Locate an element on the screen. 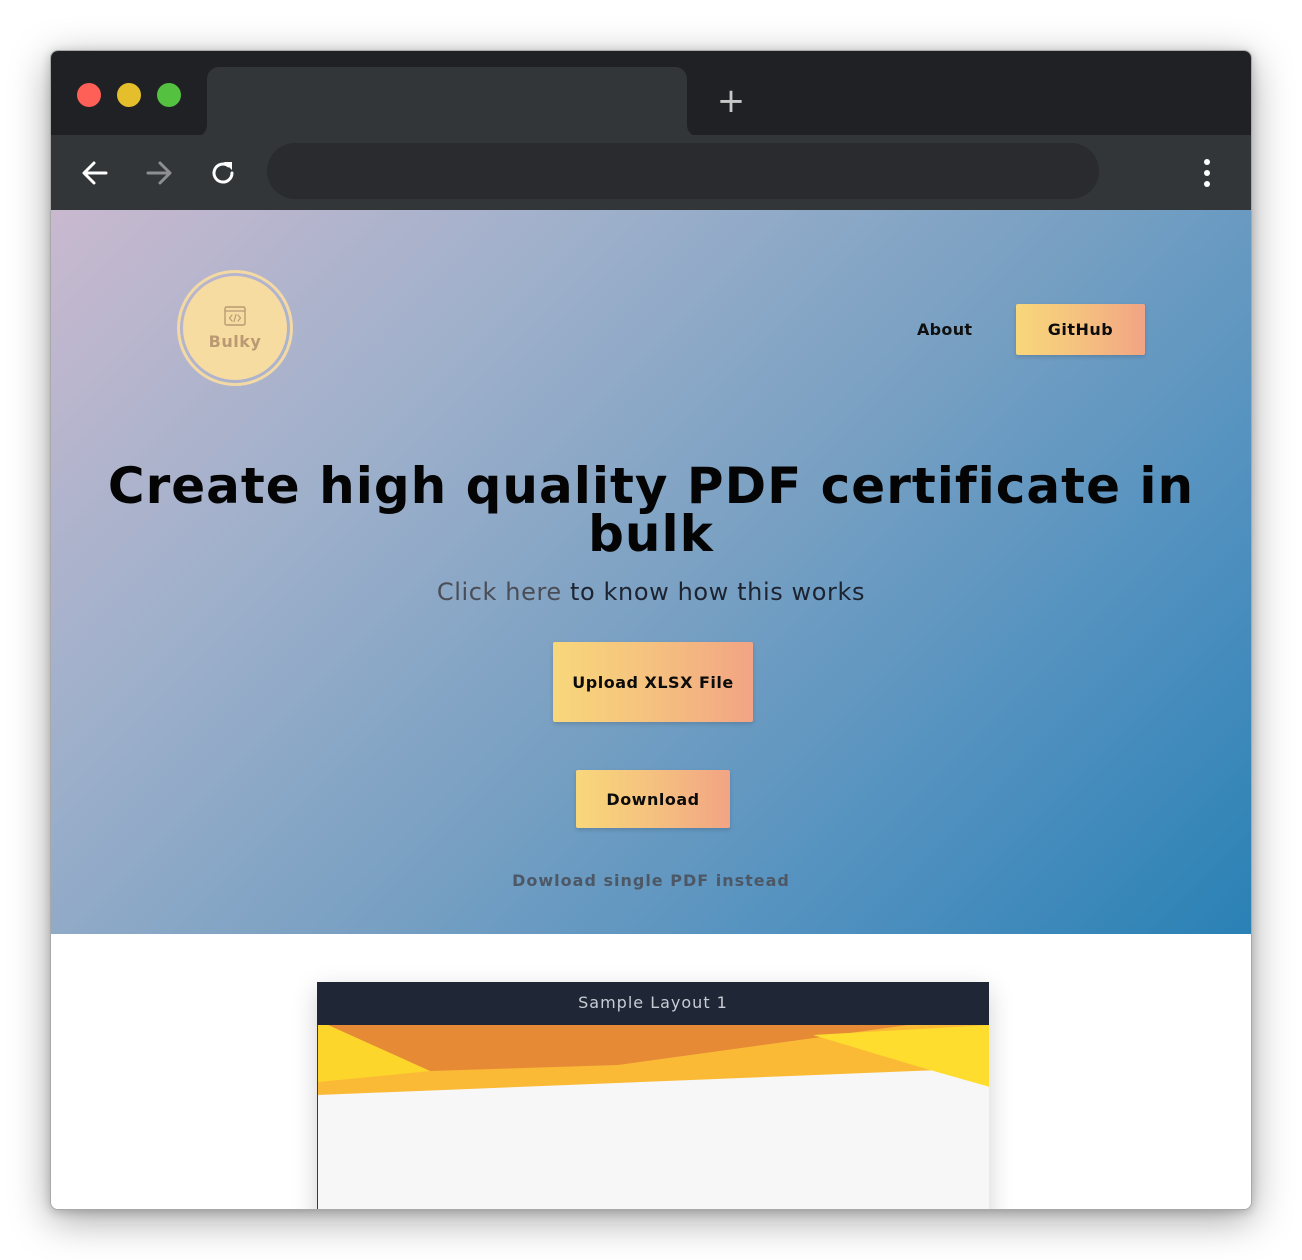  back-button is located at coordinates (95, 173).